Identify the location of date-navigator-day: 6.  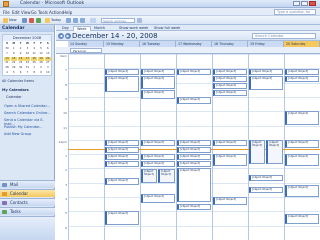
(21, 73).